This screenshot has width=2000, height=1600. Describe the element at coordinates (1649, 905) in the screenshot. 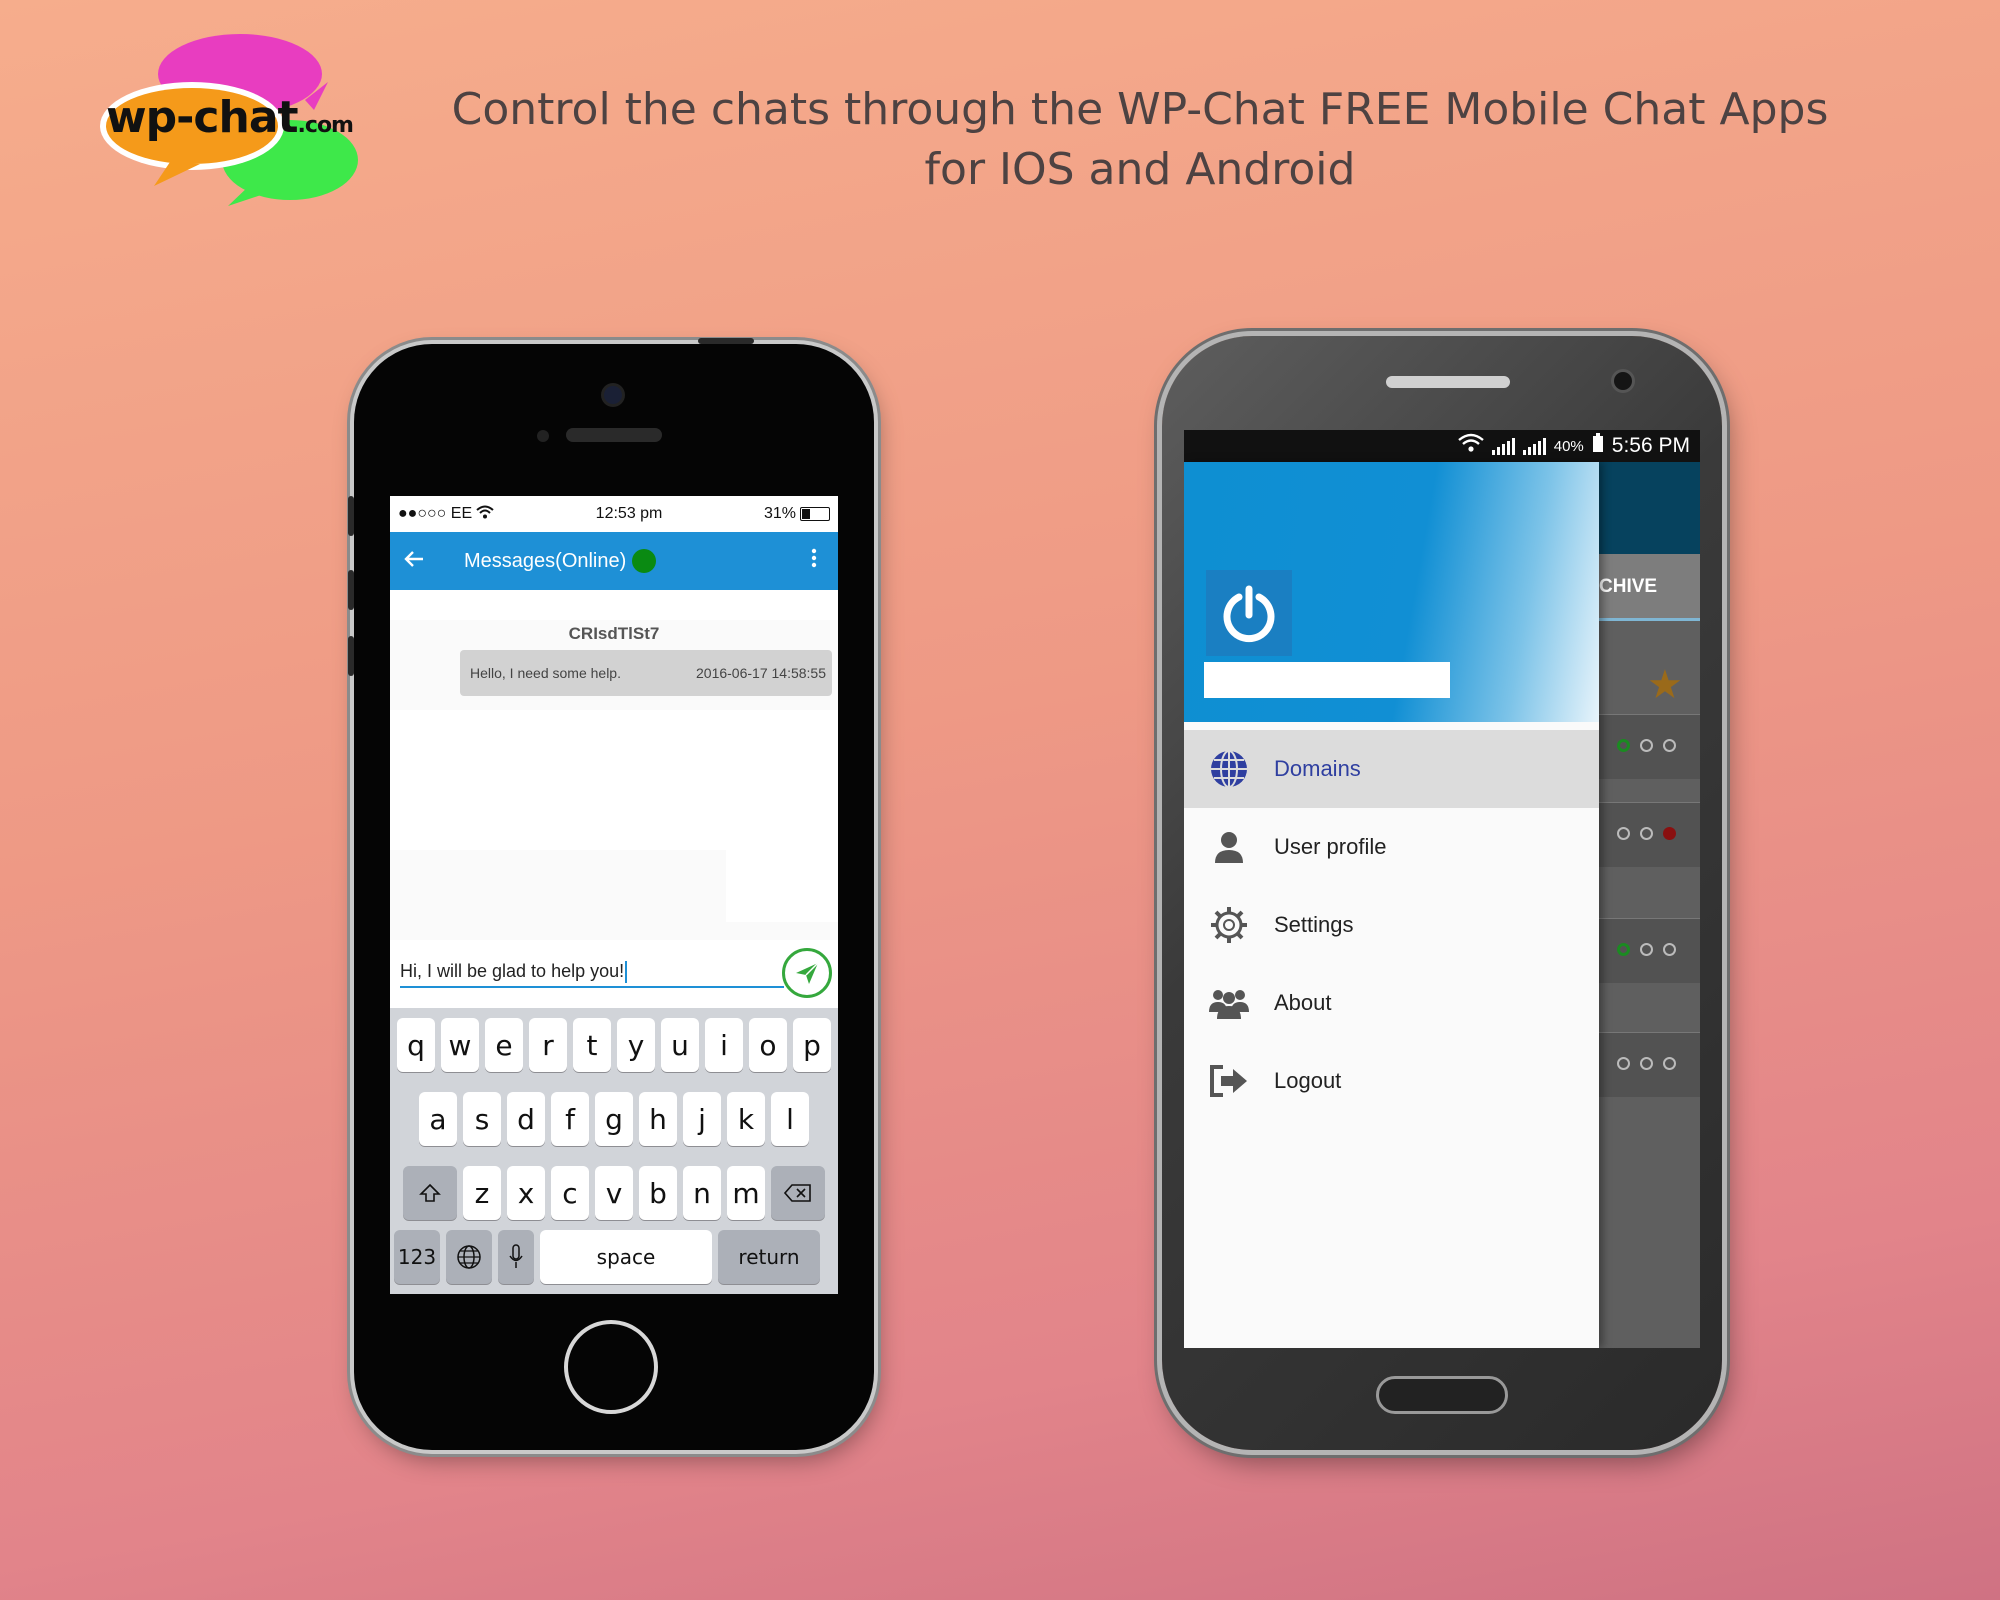

I see `background-app: CHIVE ★` at that location.